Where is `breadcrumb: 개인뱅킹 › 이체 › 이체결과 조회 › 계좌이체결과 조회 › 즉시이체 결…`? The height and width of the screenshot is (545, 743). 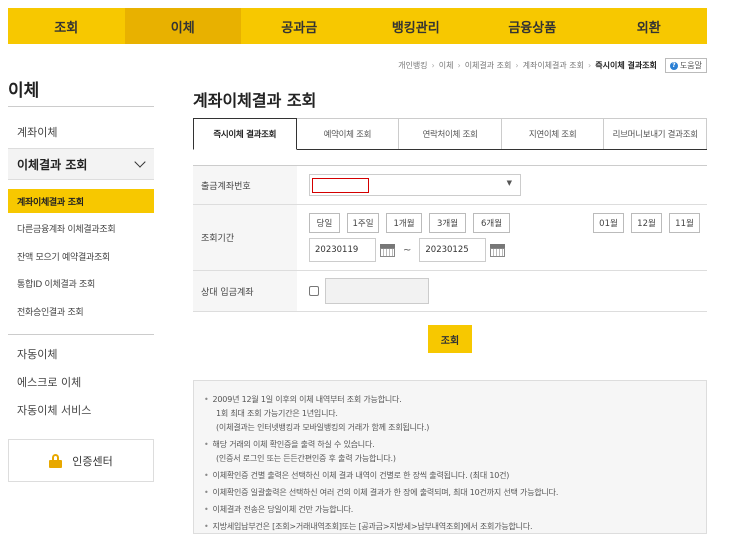 breadcrumb: 개인뱅킹 › 이체 › 이체결과 조회 › 계좌이체결과 조회 › 즉시이체 결… is located at coordinates (552, 65).